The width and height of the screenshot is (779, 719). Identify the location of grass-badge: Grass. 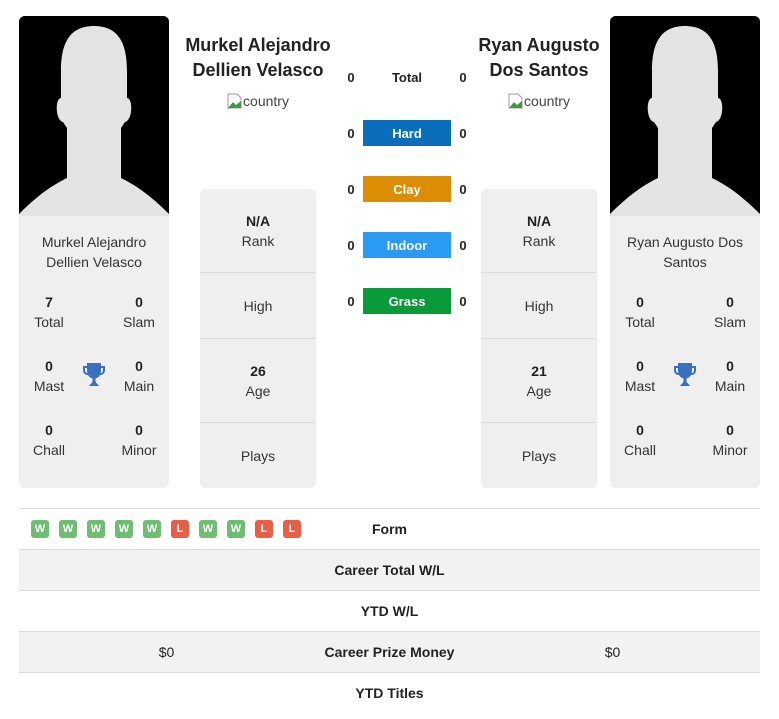
(407, 301).